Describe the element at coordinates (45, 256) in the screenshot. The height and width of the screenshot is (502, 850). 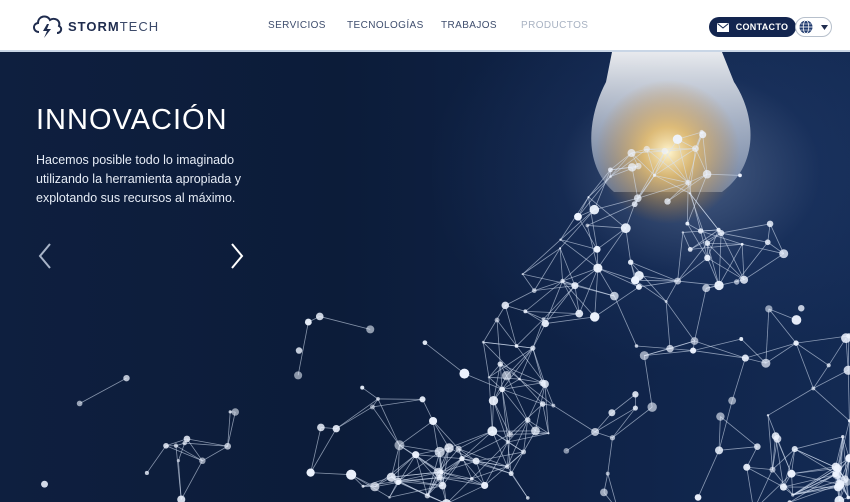
I see `slider-prev-arrow-icon` at that location.